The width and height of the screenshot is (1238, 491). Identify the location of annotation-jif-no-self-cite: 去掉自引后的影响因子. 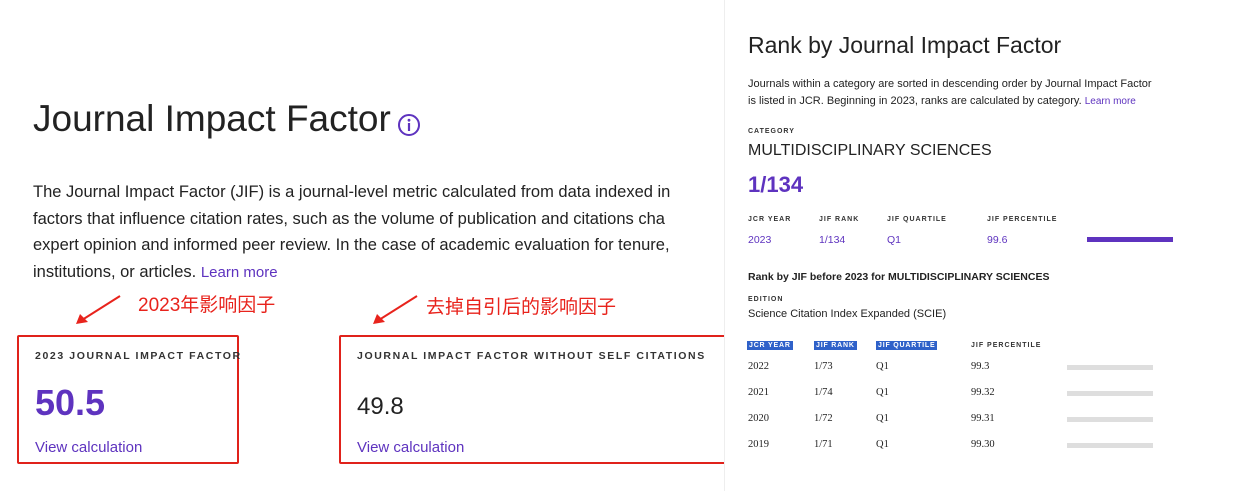
(521, 307).